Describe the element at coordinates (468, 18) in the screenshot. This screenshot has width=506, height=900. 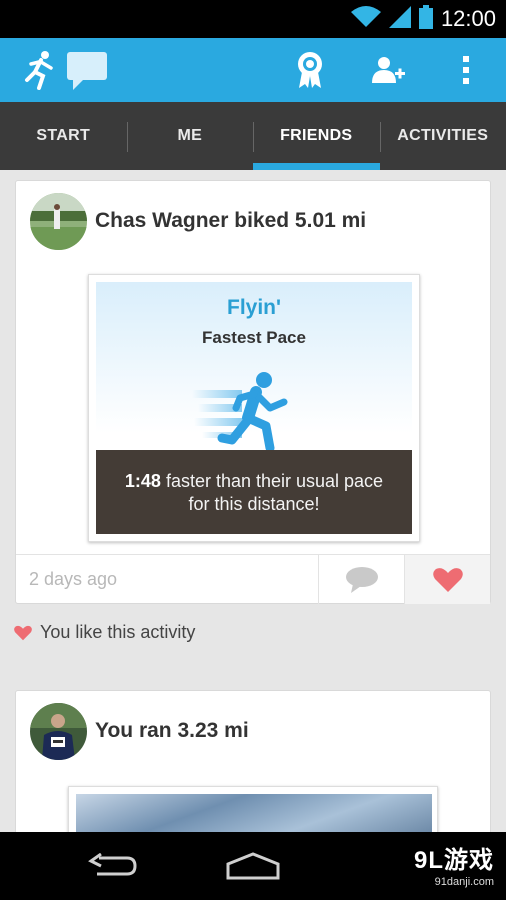
I see `status-time: 12:00` at that location.